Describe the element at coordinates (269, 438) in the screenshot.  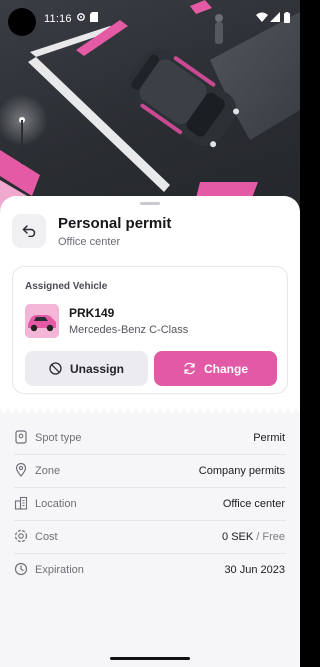
I see `detail-value: Permit` at that location.